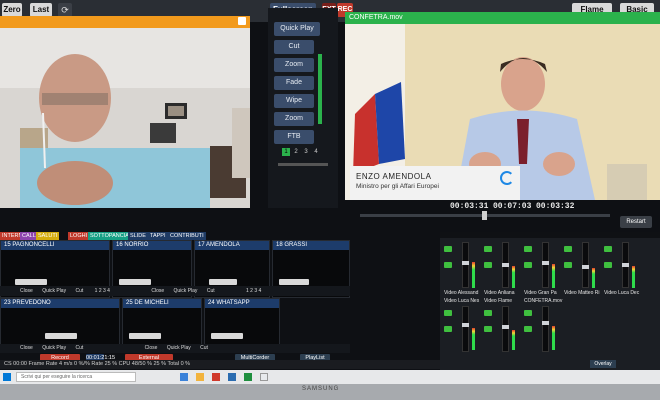 Image resolution: width=660 pixels, height=400 pixels. Describe the element at coordinates (232, 377) in the screenshot. I see `word-icon` at that location.